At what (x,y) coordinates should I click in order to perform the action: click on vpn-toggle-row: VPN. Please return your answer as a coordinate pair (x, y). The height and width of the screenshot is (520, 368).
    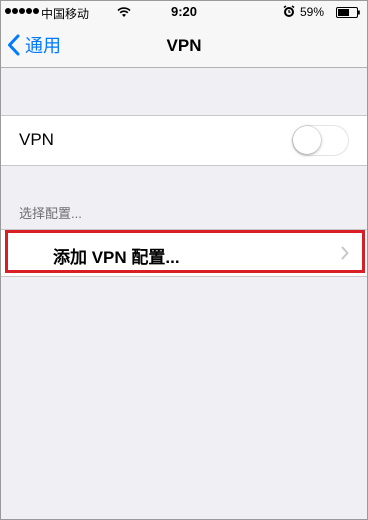
    Looking at the image, I should click on (184, 140).